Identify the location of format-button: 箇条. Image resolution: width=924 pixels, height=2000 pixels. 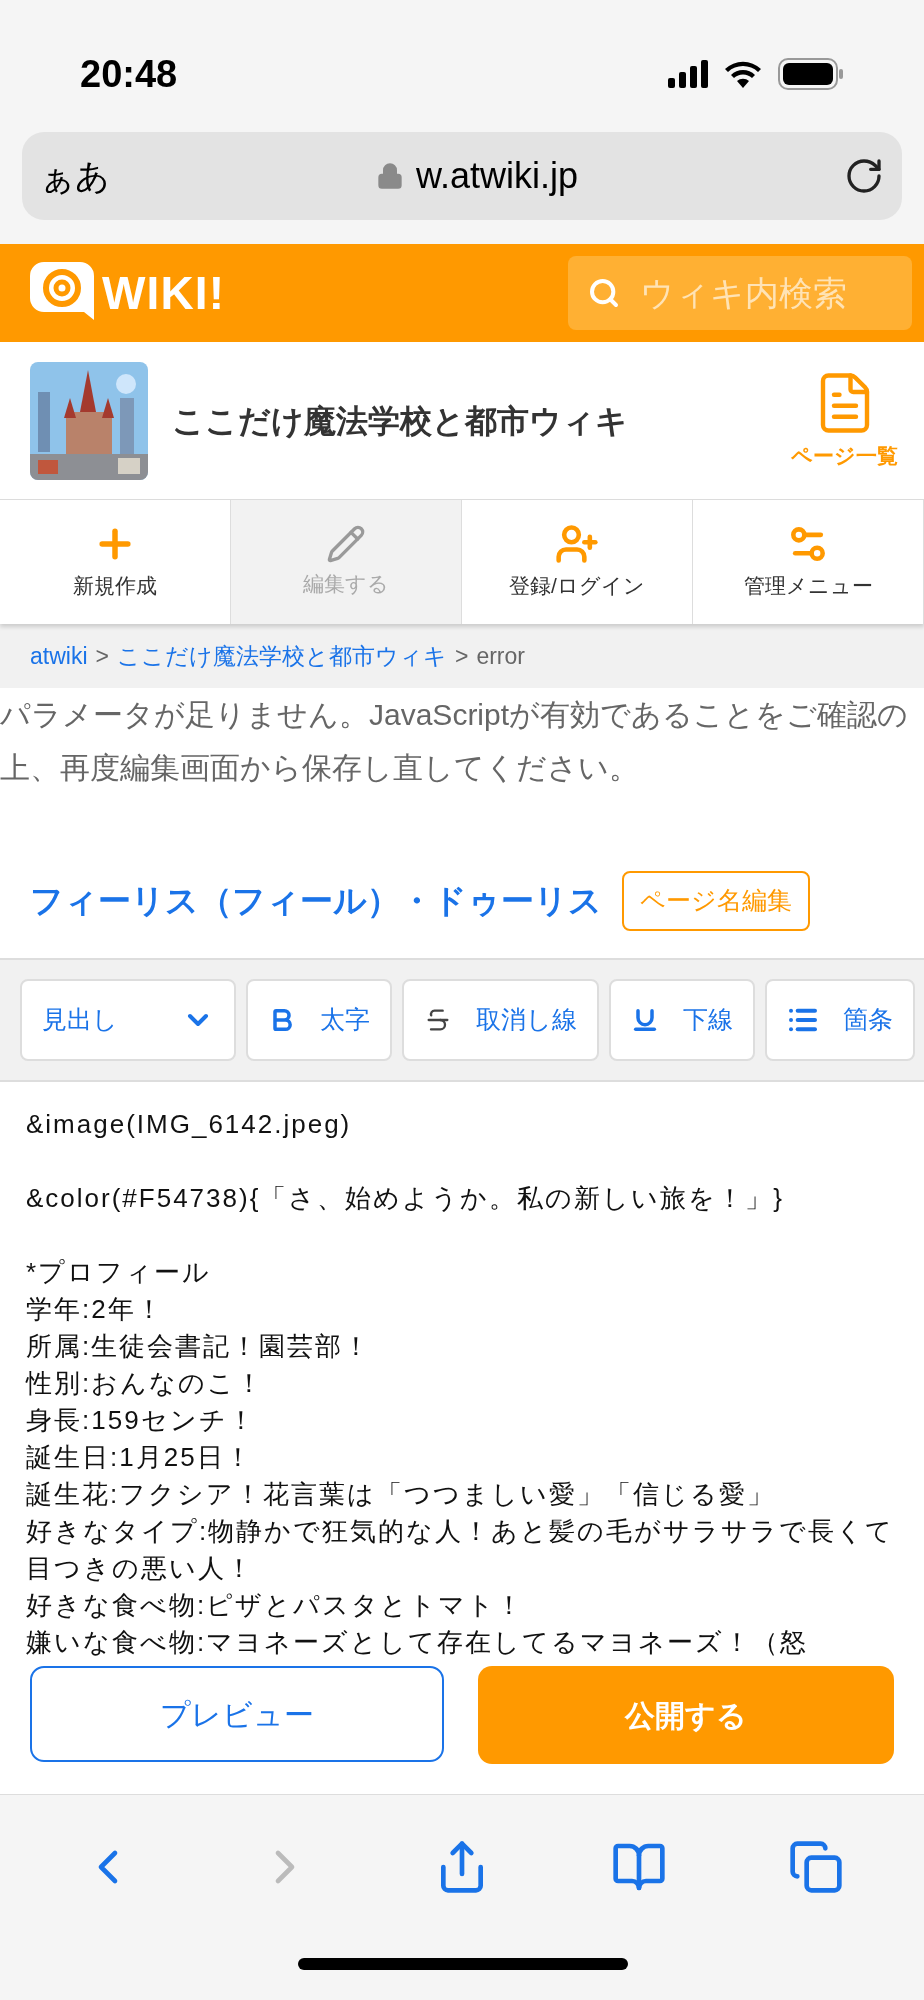
(840, 1020).